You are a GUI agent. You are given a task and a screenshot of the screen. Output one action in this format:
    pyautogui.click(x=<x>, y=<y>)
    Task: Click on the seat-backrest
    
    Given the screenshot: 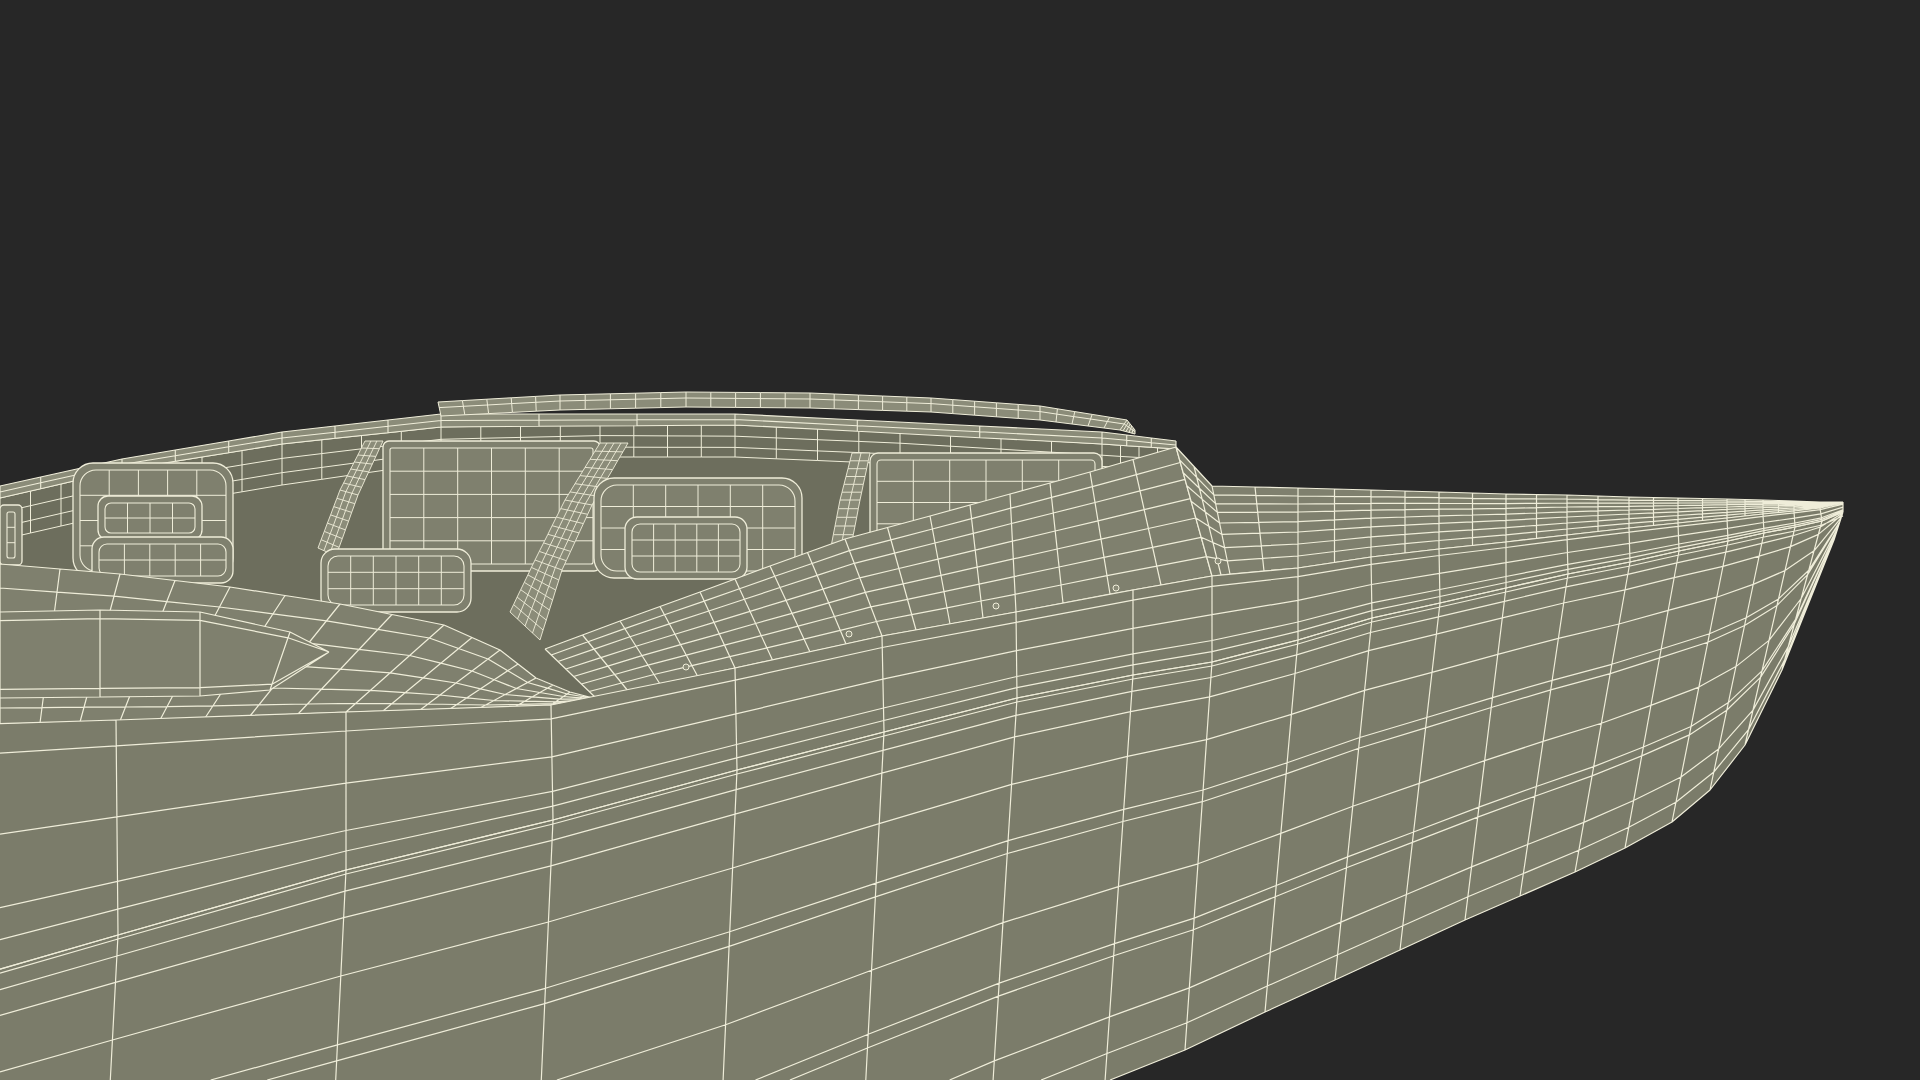 What is the action you would take?
    pyautogui.click(x=11, y=535)
    